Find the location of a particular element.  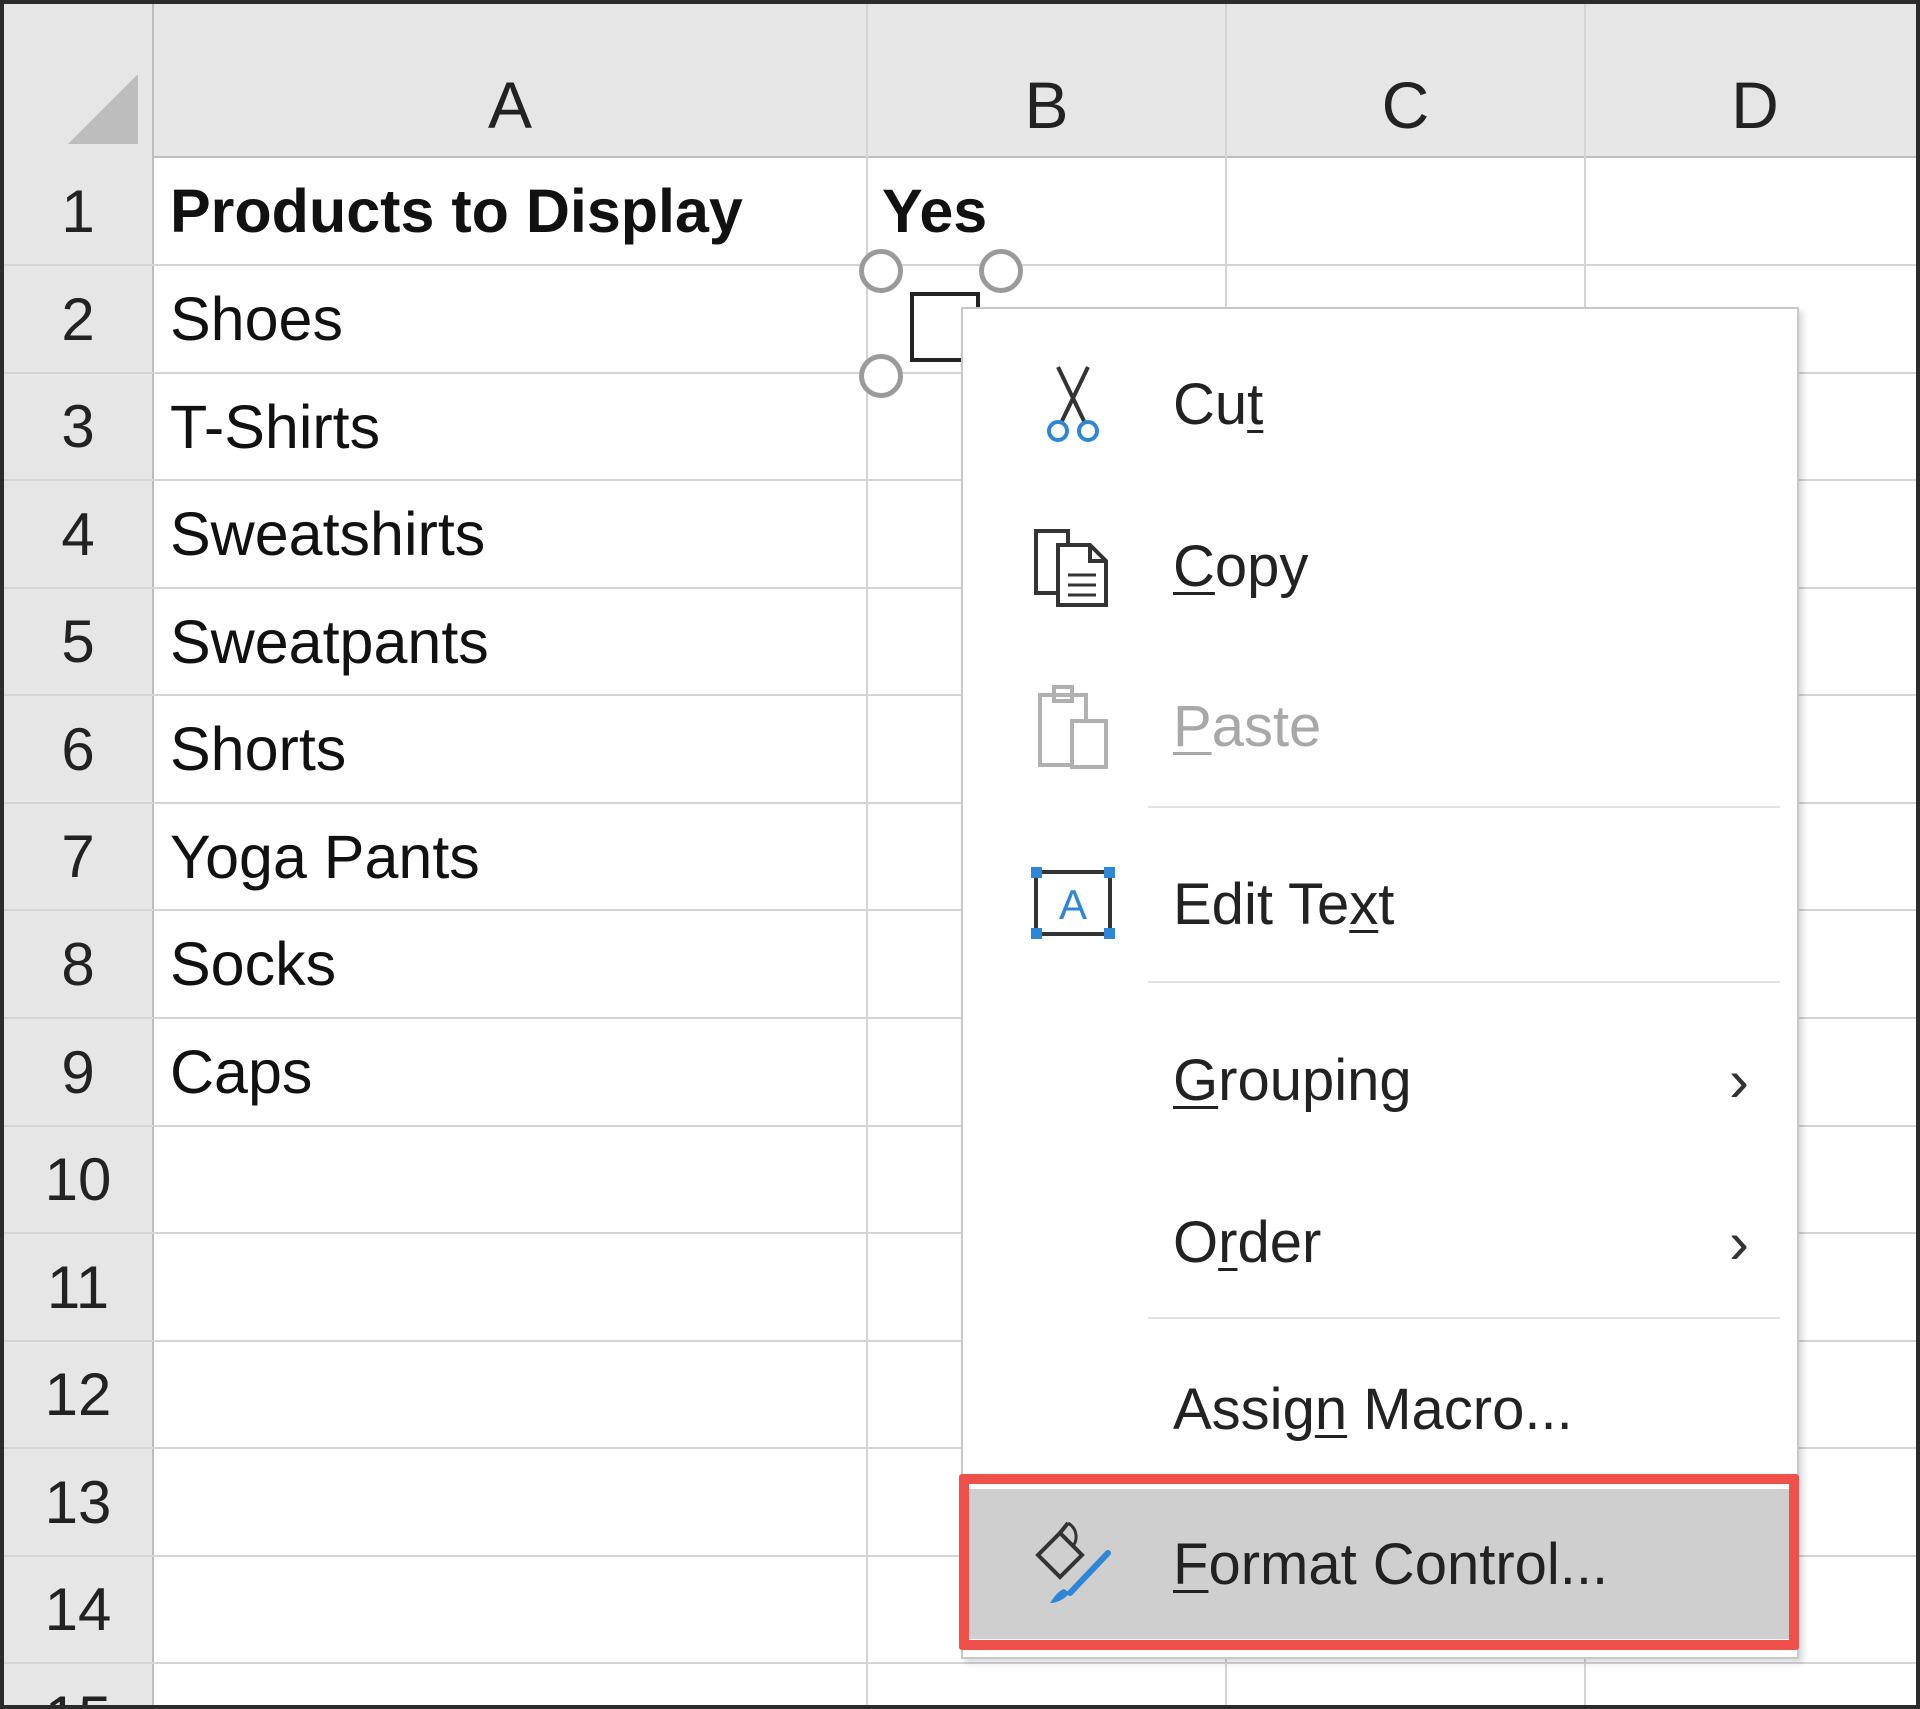

row-header-9: 9 is located at coordinates (78, 1072).